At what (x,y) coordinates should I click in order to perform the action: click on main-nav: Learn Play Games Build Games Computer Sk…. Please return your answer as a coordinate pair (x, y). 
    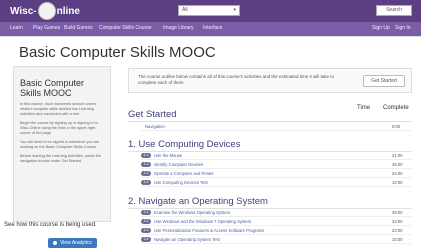
    Looking at the image, I should click on (210, 29).